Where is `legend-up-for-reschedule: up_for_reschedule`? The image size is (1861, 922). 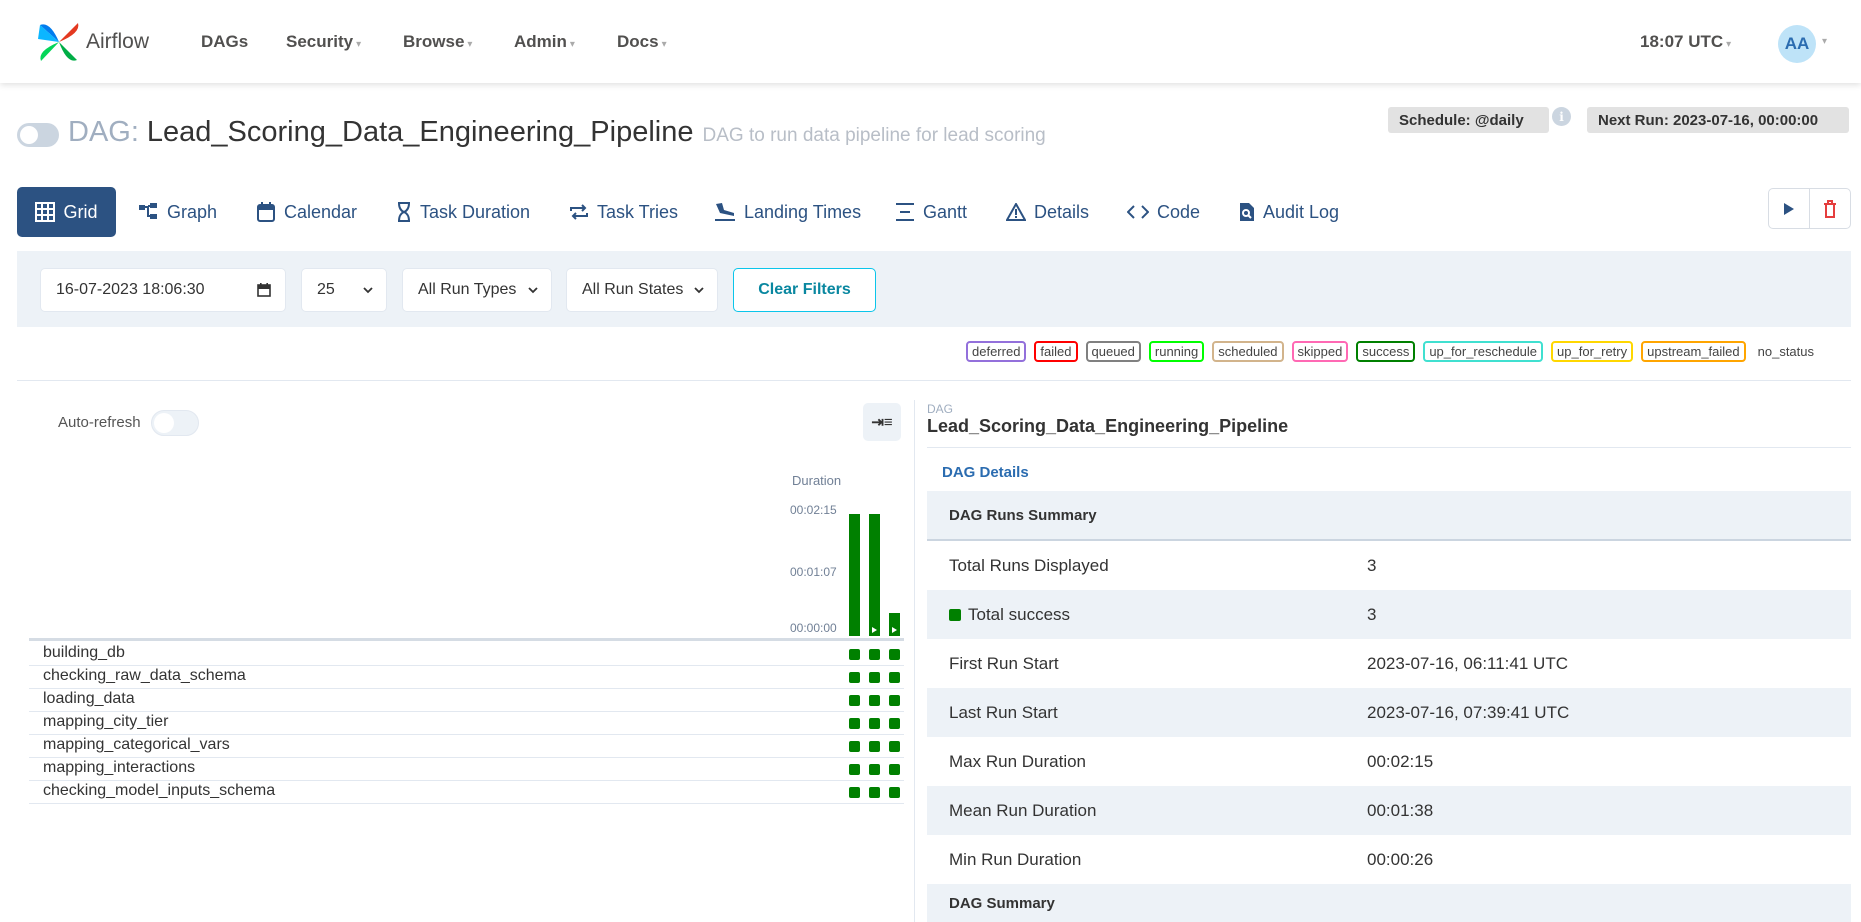
legend-up-for-reschedule: up_for_reschedule is located at coordinates (1483, 351).